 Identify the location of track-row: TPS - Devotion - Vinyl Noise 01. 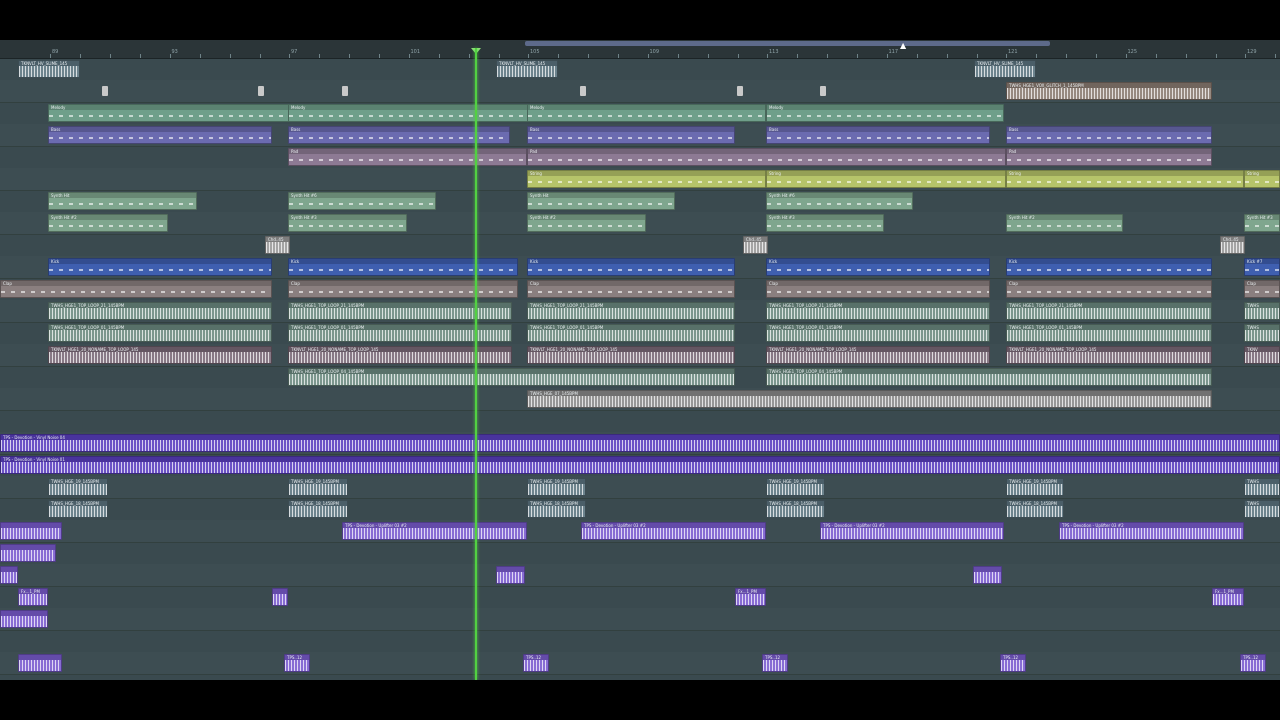
(640, 465).